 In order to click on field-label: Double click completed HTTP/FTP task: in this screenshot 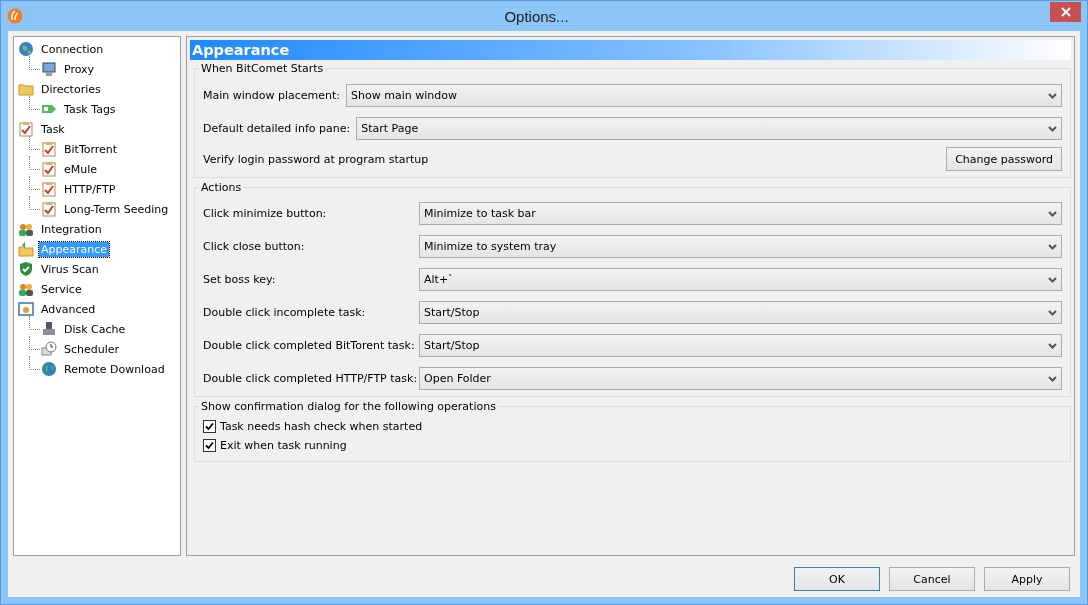, I will do `click(311, 378)`.